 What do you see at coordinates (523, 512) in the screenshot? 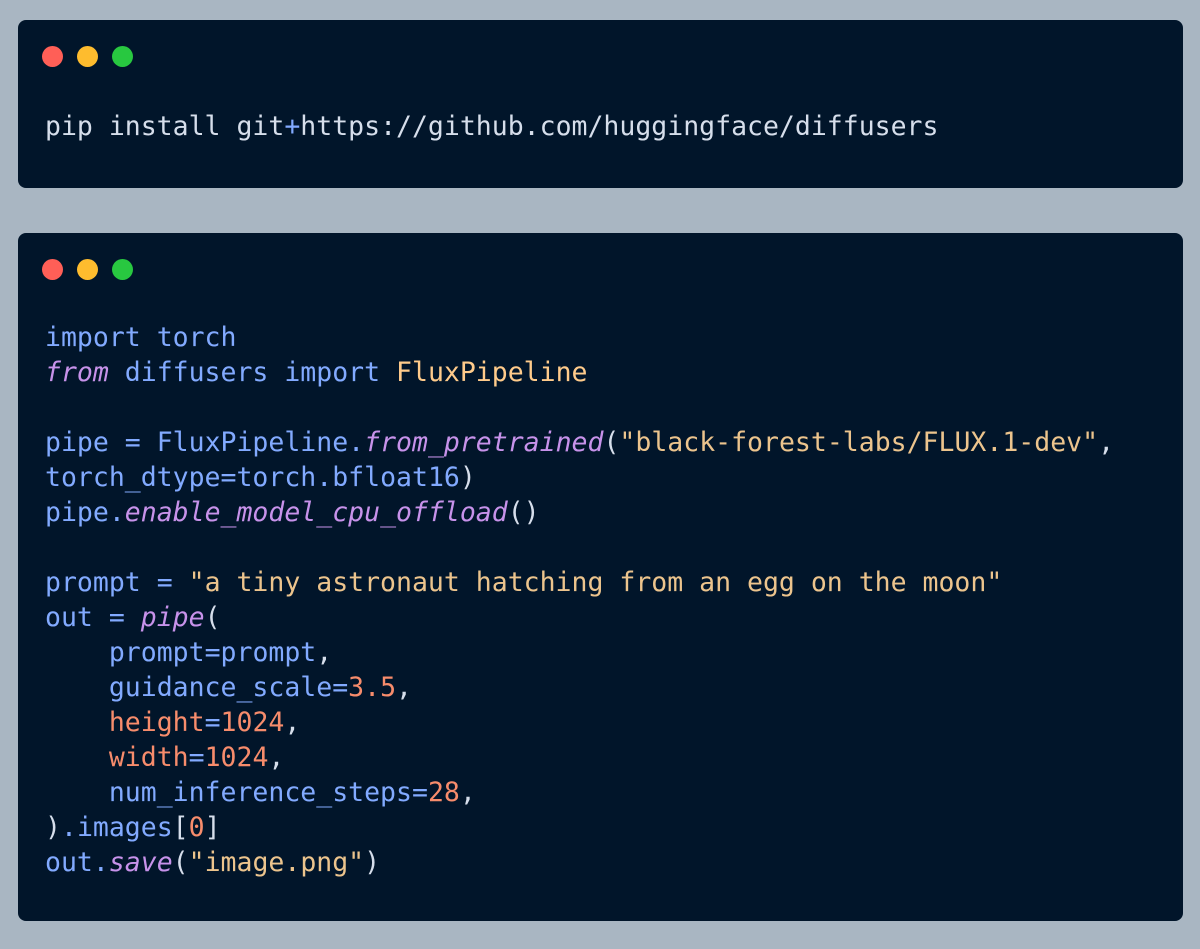
I see `code-token: ()` at bounding box center [523, 512].